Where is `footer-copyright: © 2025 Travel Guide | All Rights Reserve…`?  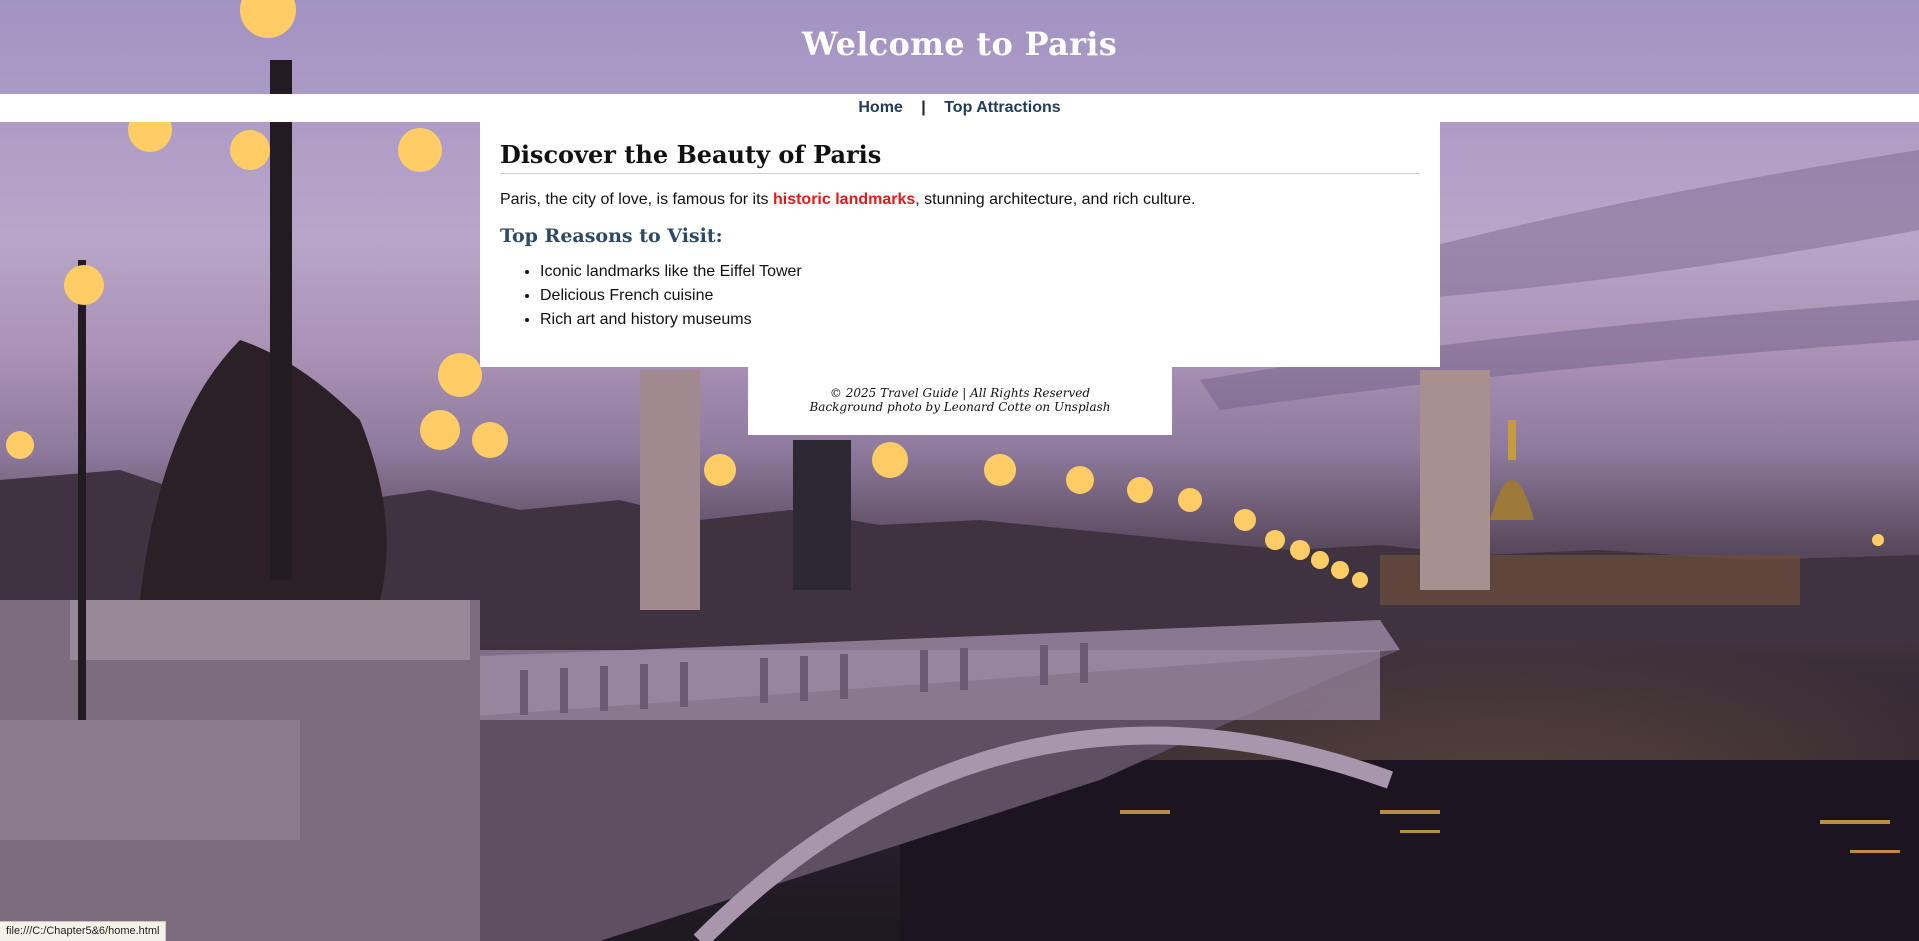 footer-copyright: © 2025 Travel Guide | All Rights Reserve… is located at coordinates (960, 393).